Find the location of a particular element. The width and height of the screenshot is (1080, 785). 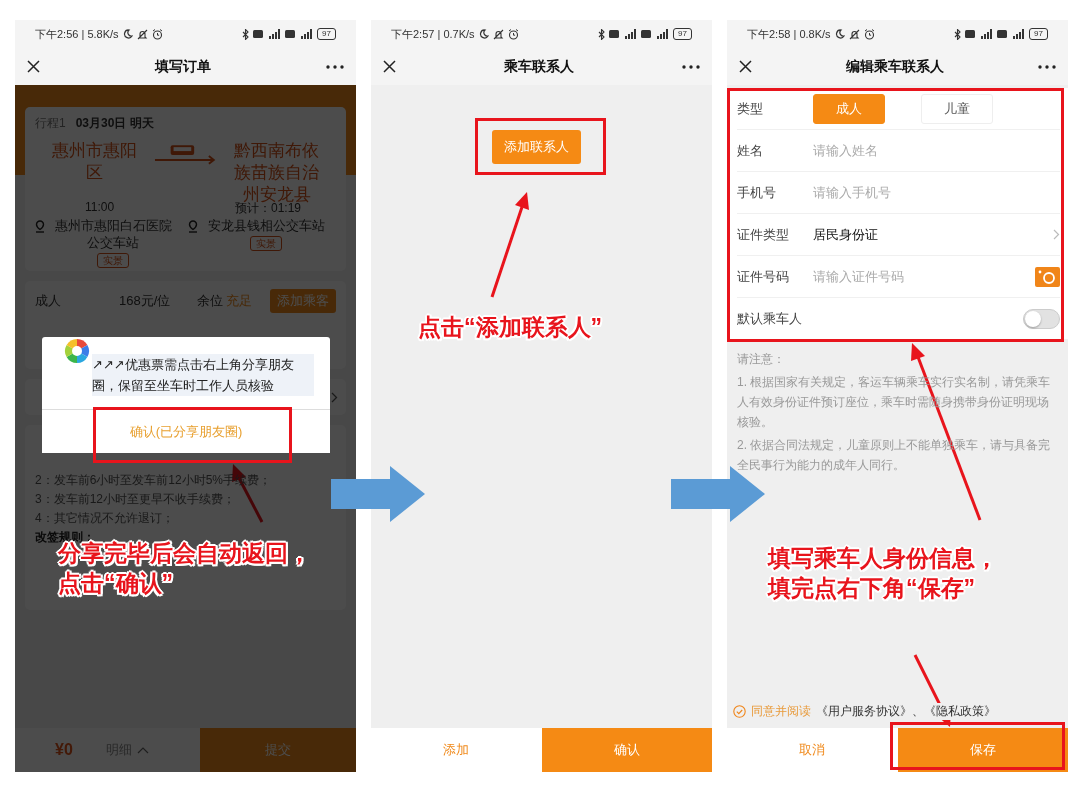

ticket-price: 168元/位 is located at coordinates (145, 301).